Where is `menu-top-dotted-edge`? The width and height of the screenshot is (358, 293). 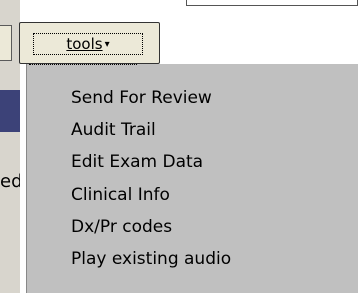 menu-top-dotted-edge is located at coordinates (83, 64).